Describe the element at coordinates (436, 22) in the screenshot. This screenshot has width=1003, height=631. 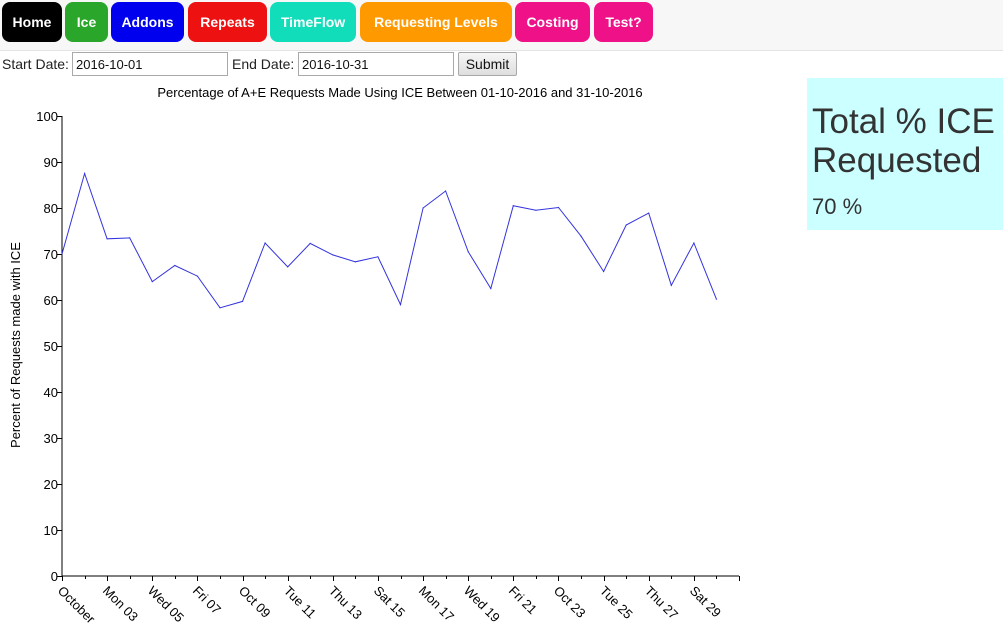
I see `nav-requesting-levels: Requesting Levels` at that location.